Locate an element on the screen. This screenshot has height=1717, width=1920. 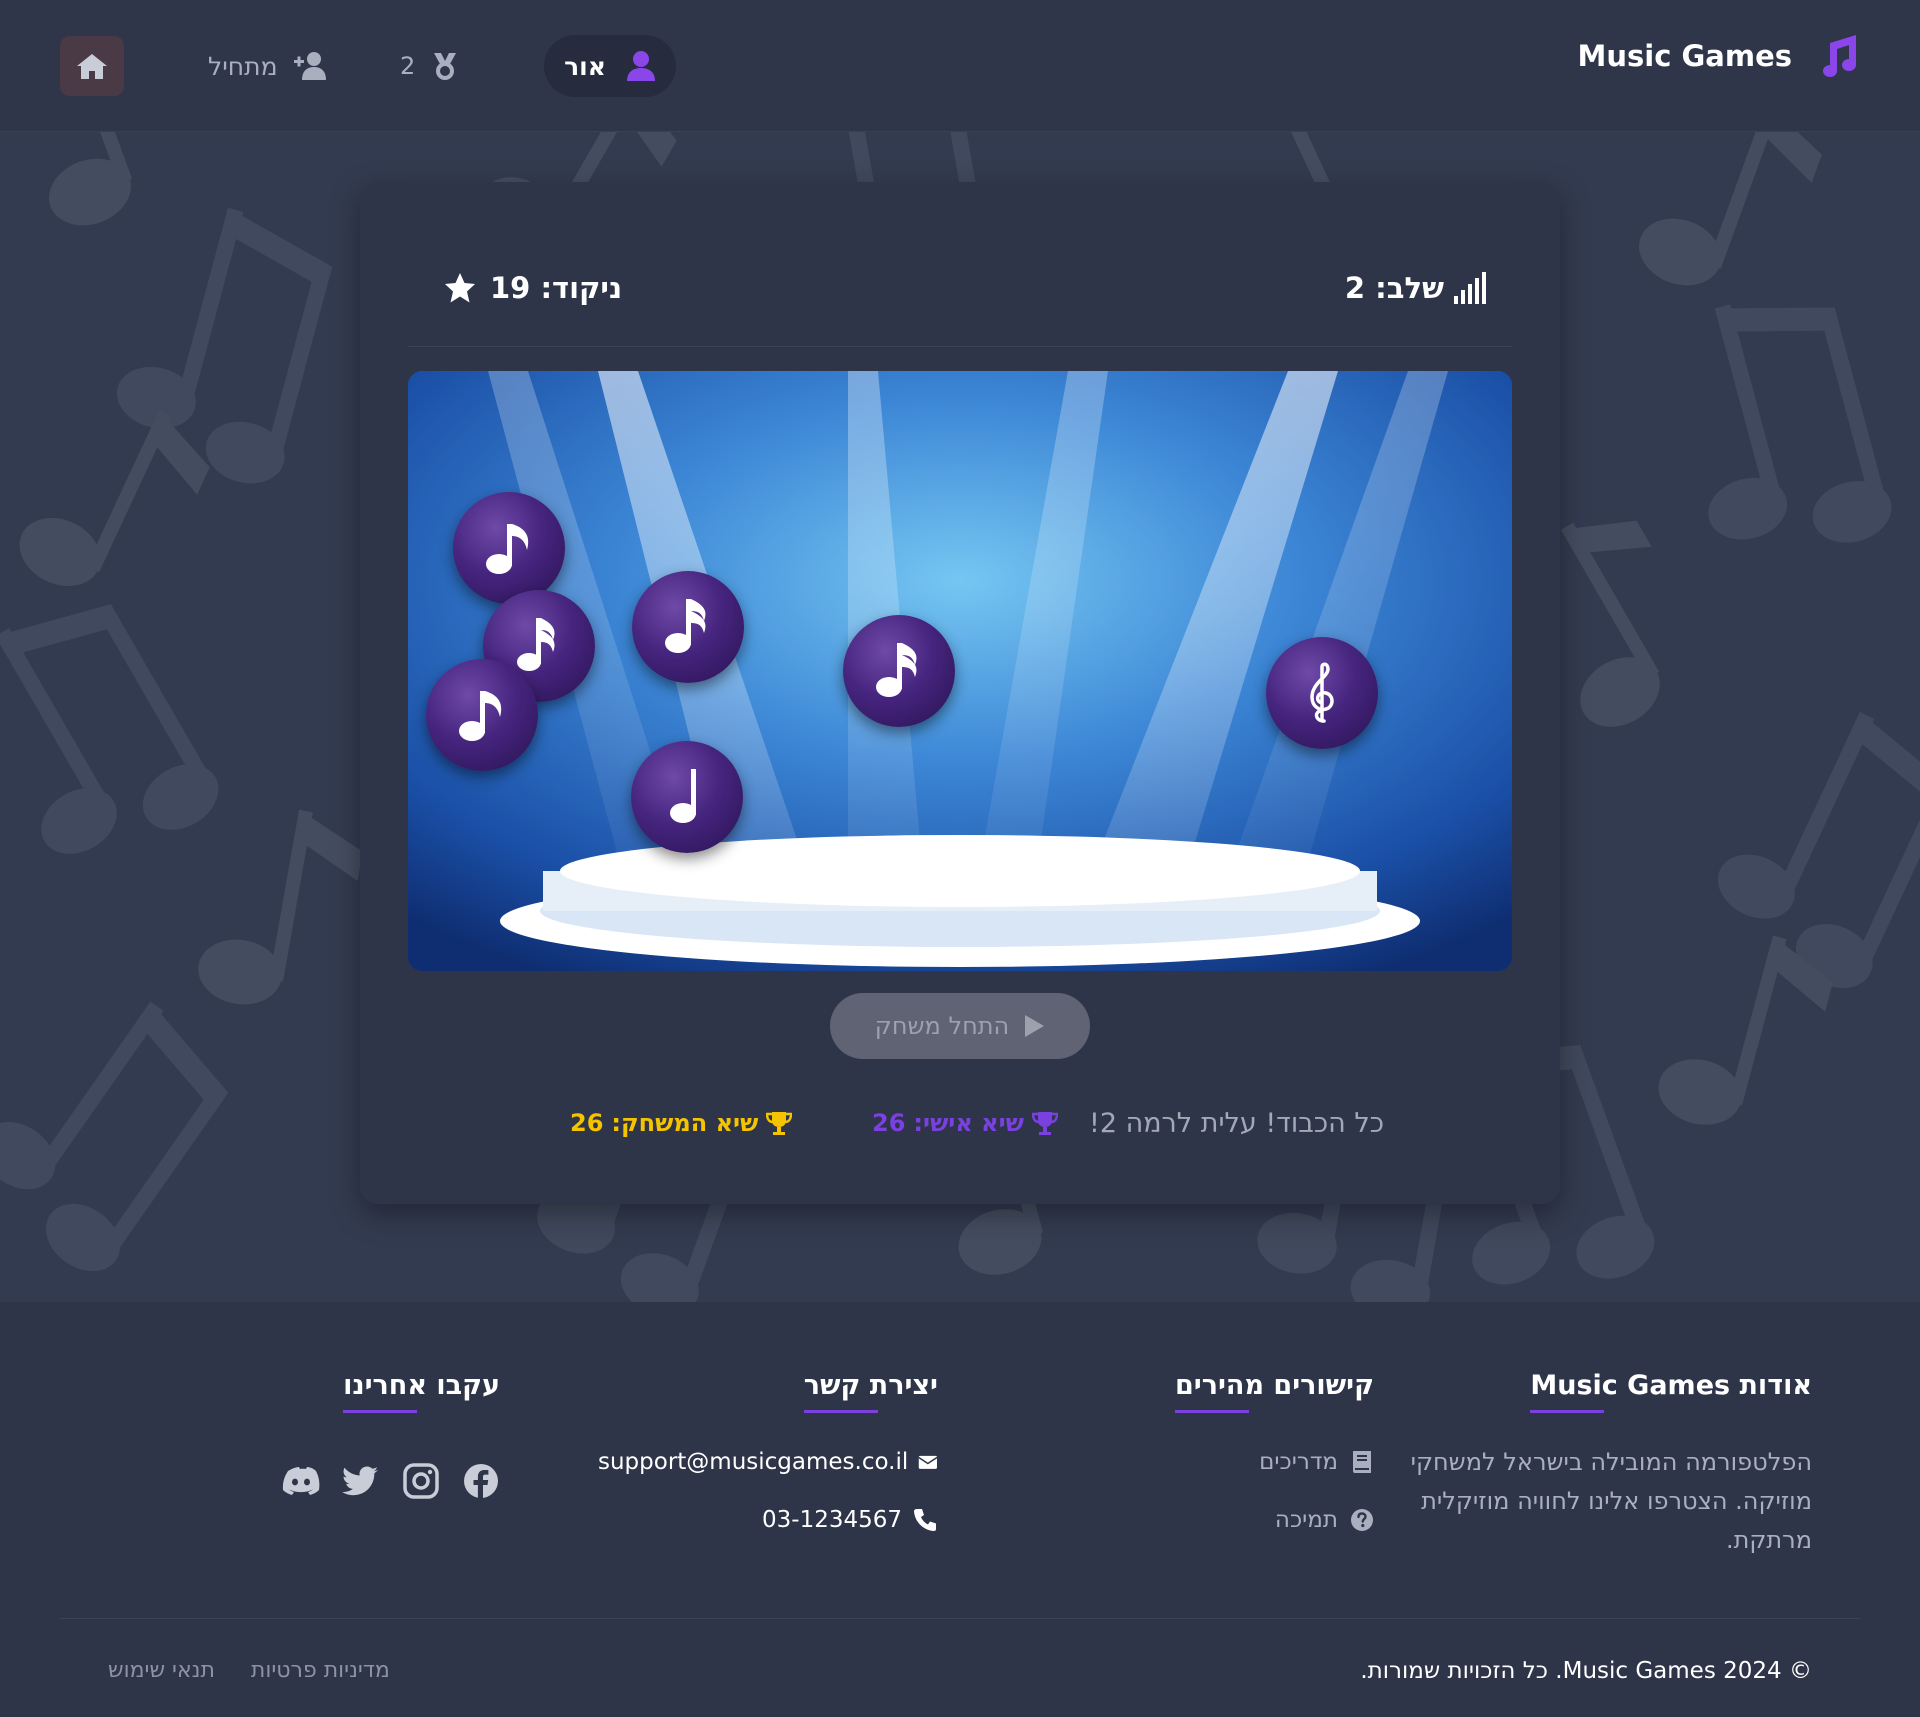
quarter-note-icon is located at coordinates (683, 796).